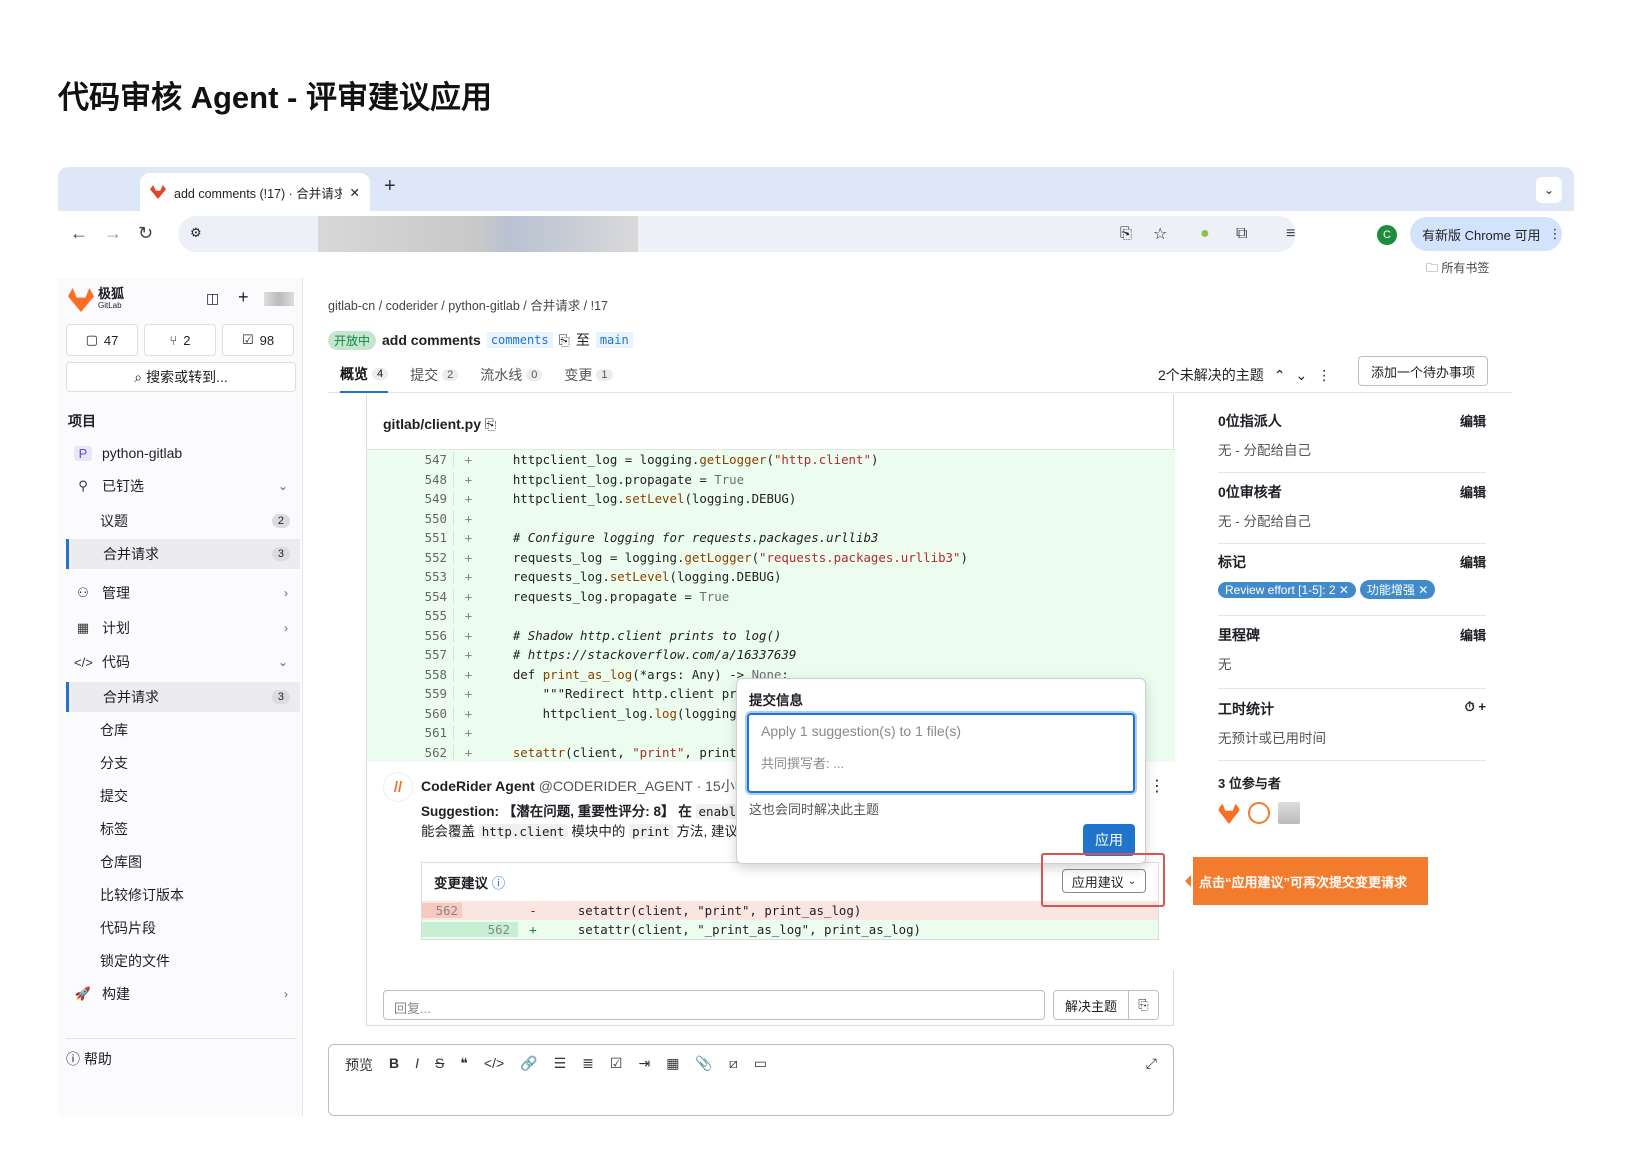  Describe the element at coordinates (1290, 234) in the screenshot. I see `media-icon: ≡` at that location.